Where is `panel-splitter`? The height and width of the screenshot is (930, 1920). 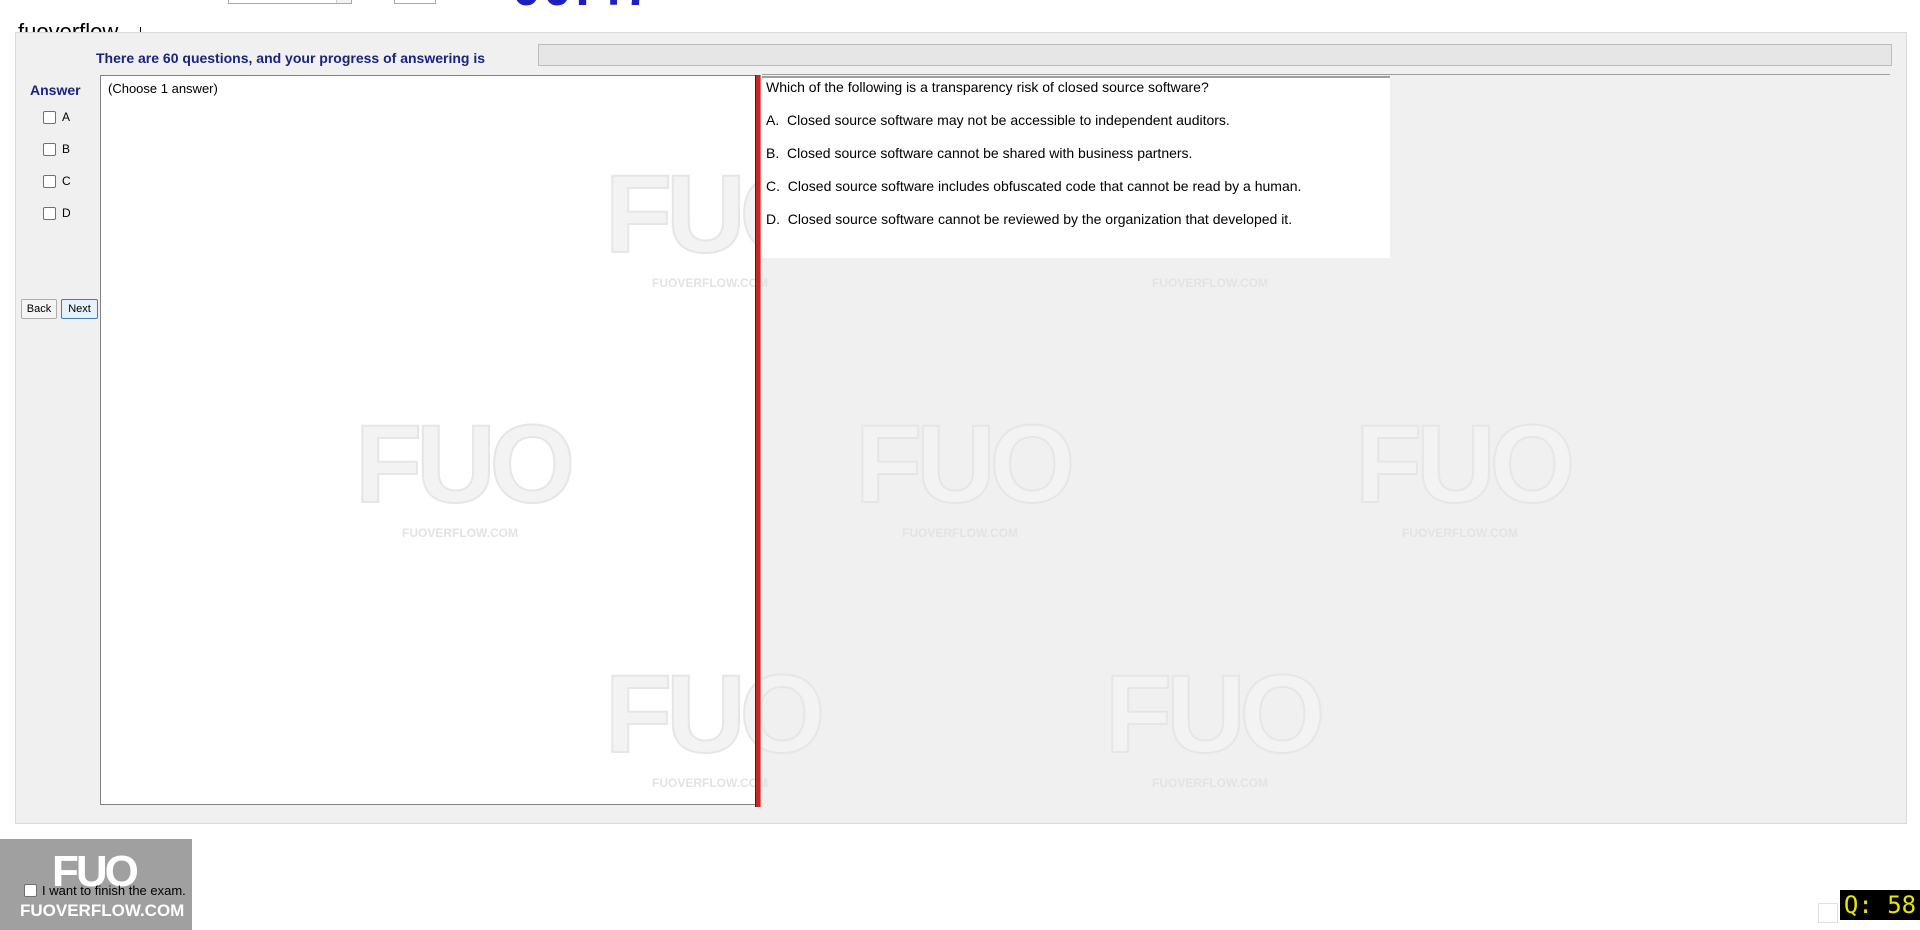
panel-splitter is located at coordinates (758, 441).